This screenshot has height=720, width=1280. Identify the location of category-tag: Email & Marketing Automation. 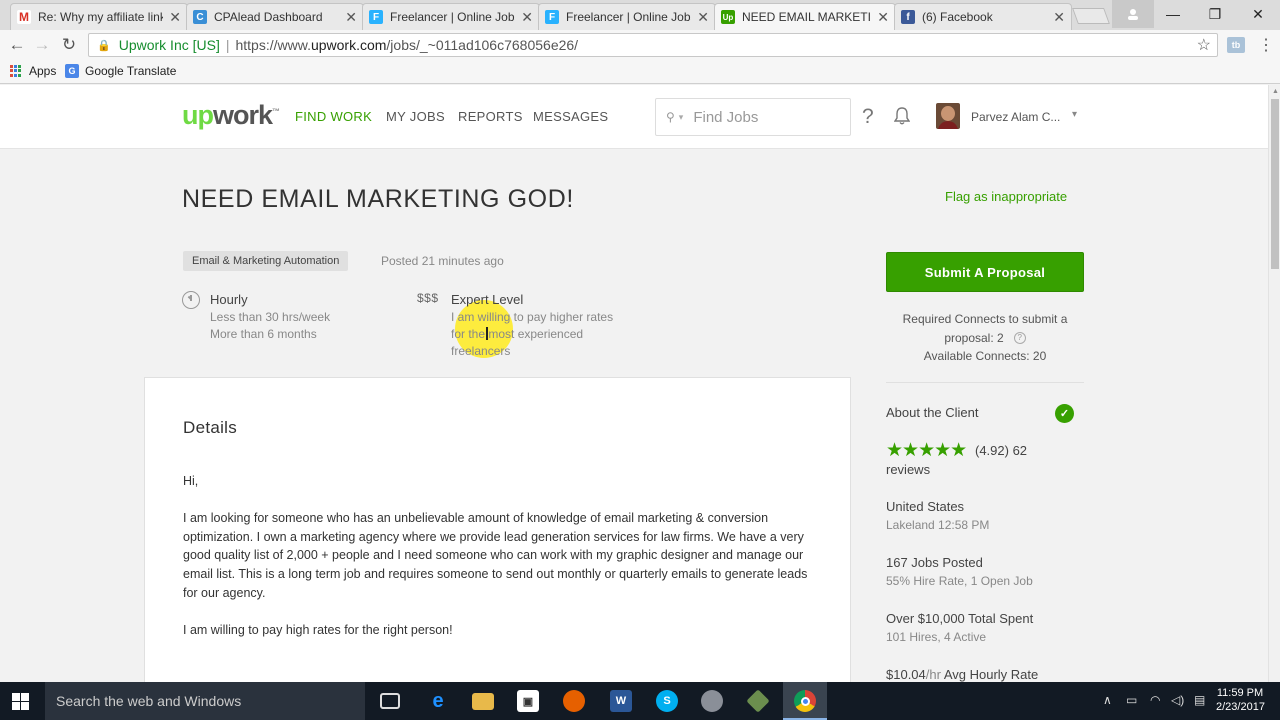
(266, 261).